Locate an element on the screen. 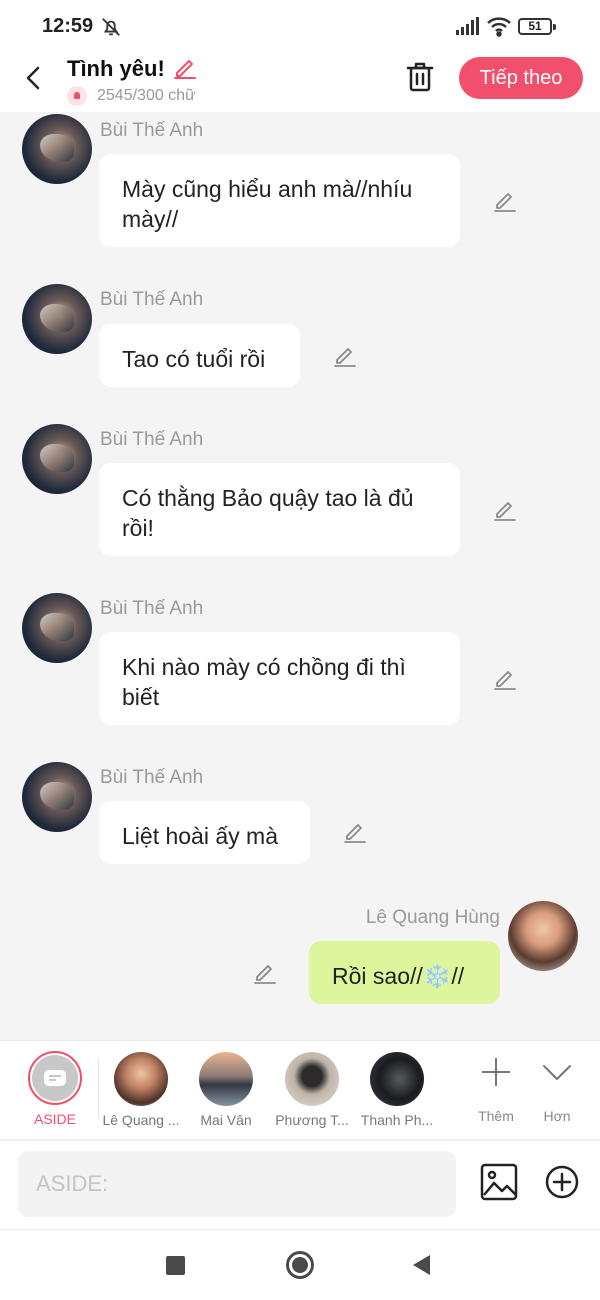 Image resolution: width=600 pixels, height=1300 pixels. battery-icon: 51 is located at coordinates (537, 26).